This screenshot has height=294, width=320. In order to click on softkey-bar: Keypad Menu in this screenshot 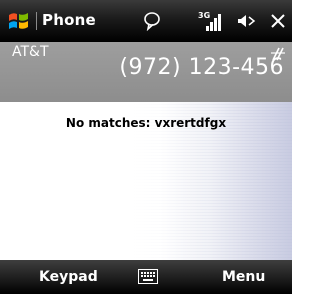, I will do `click(146, 277)`.